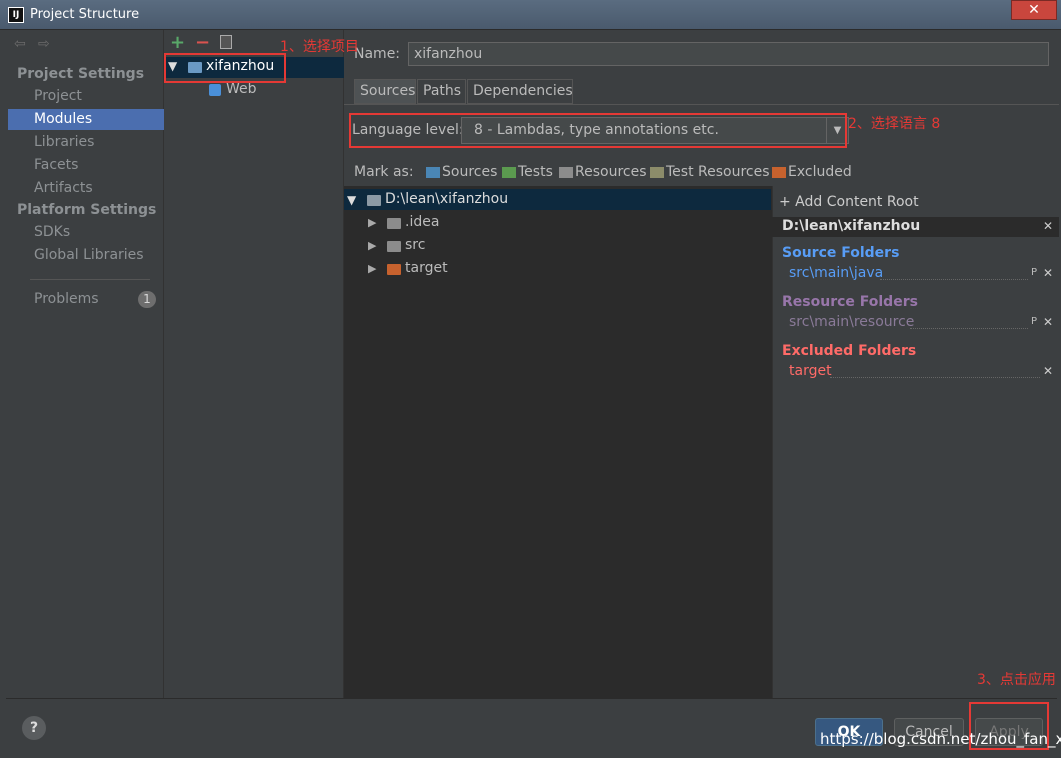 This screenshot has width=1061, height=758. What do you see at coordinates (810, 371) in the screenshot?
I see `excluded-folder-item: target` at bounding box center [810, 371].